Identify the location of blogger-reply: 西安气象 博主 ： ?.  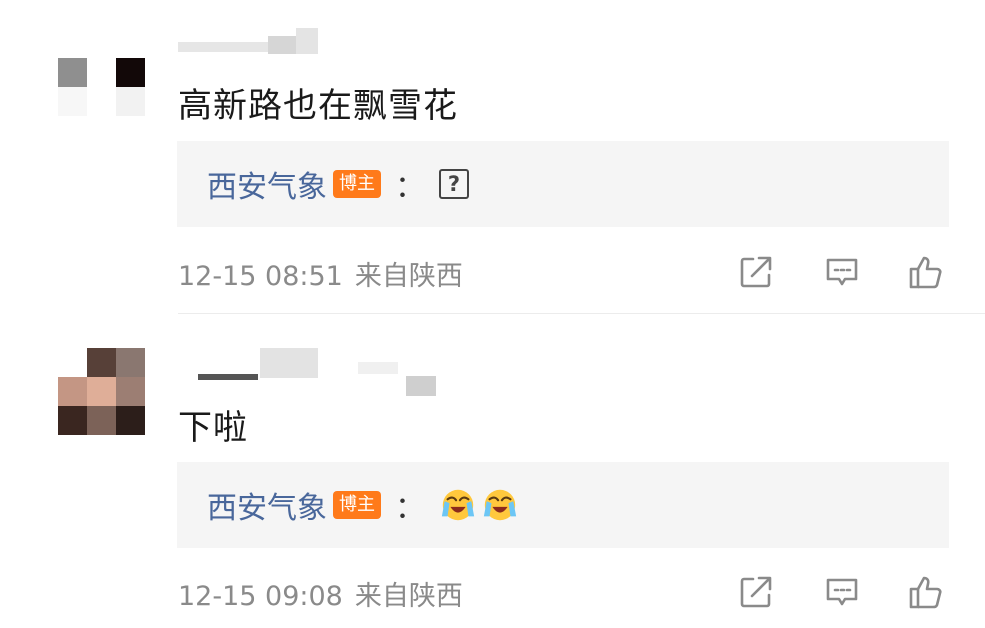
(563, 184).